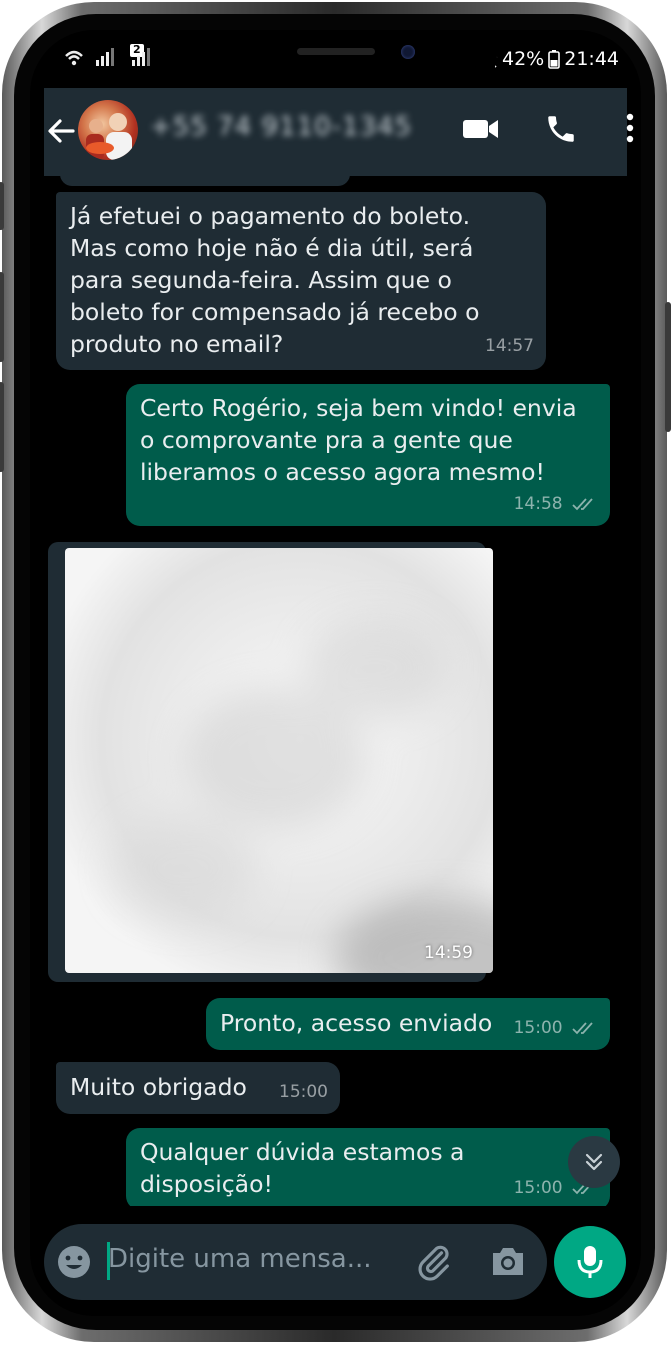  What do you see at coordinates (358, 408) in the screenshot?
I see `message-line: Certo Rogério, seja bem vindo! envia` at bounding box center [358, 408].